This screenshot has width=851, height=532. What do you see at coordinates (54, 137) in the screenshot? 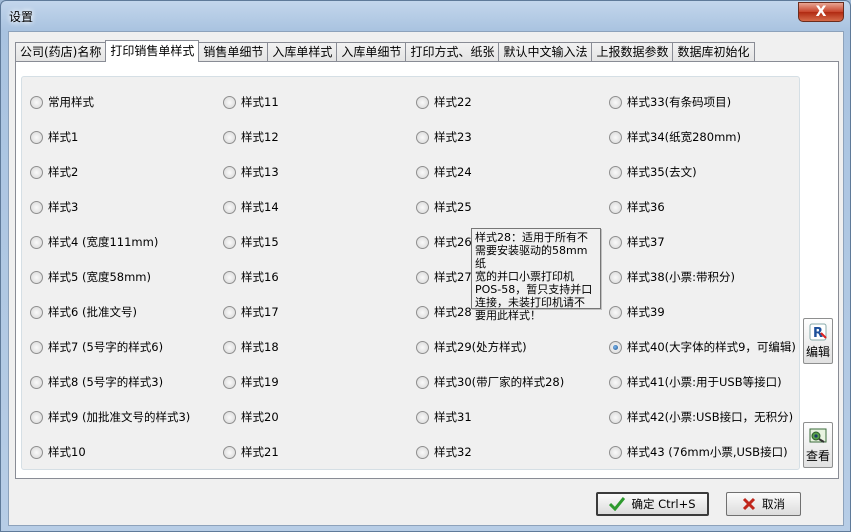
I see `style-option: 样式1` at bounding box center [54, 137].